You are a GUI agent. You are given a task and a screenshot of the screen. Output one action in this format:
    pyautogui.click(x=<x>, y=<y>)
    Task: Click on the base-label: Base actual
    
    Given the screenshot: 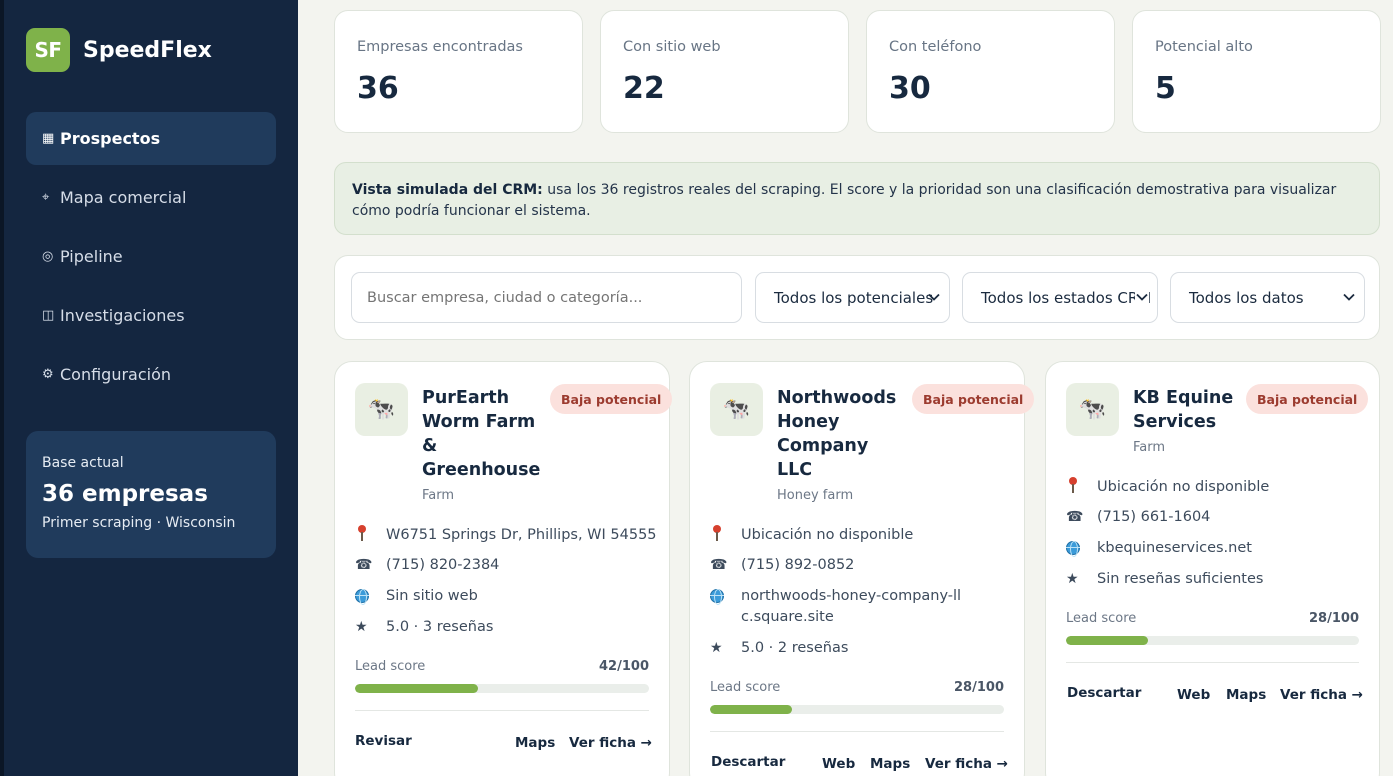 What is the action you would take?
    pyautogui.click(x=83, y=463)
    